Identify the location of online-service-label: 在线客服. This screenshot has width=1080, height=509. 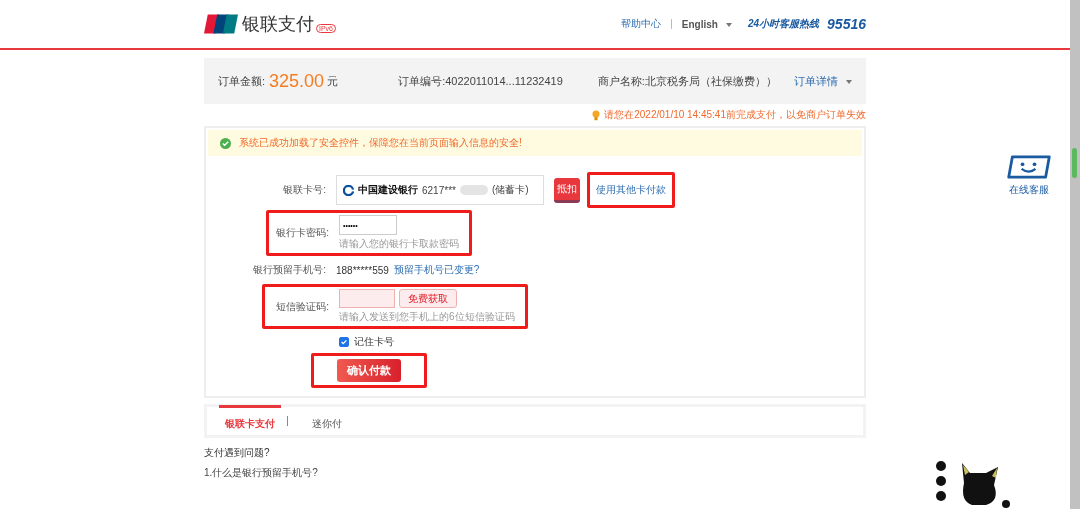
(1029, 190).